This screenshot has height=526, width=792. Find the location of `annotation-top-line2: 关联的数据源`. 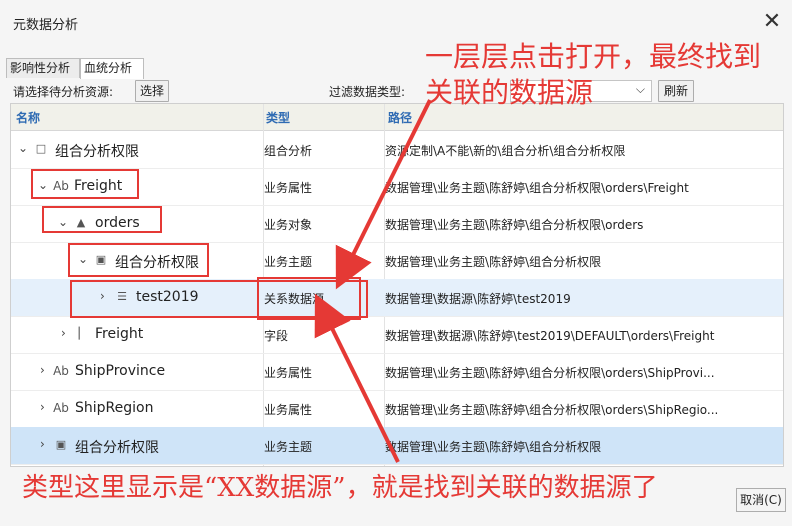

annotation-top-line2: 关联的数据源 is located at coordinates (509, 92).